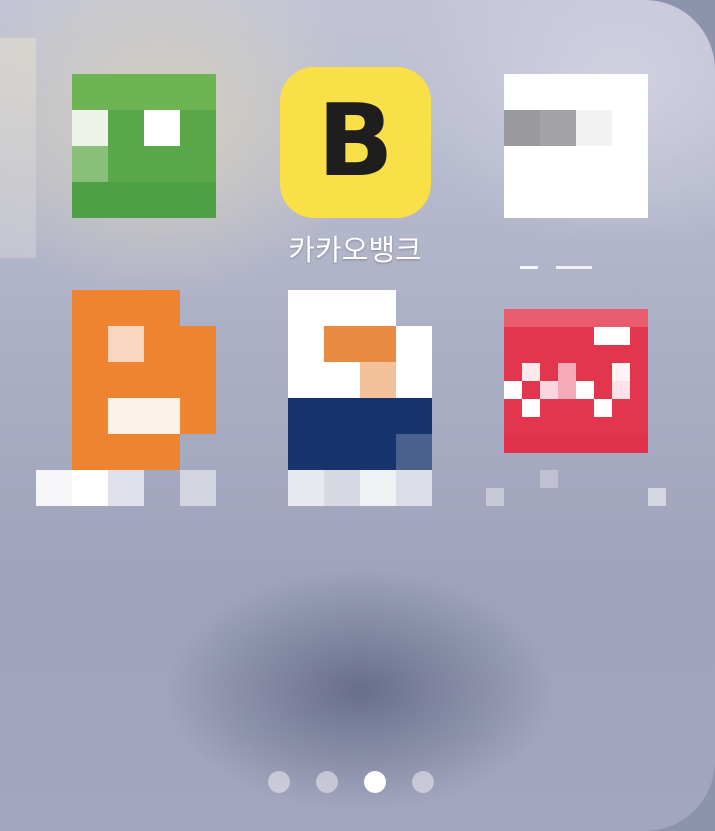 This screenshot has height=831, width=715. I want to click on kakaobank-b-glyph: B, so click(355, 140).